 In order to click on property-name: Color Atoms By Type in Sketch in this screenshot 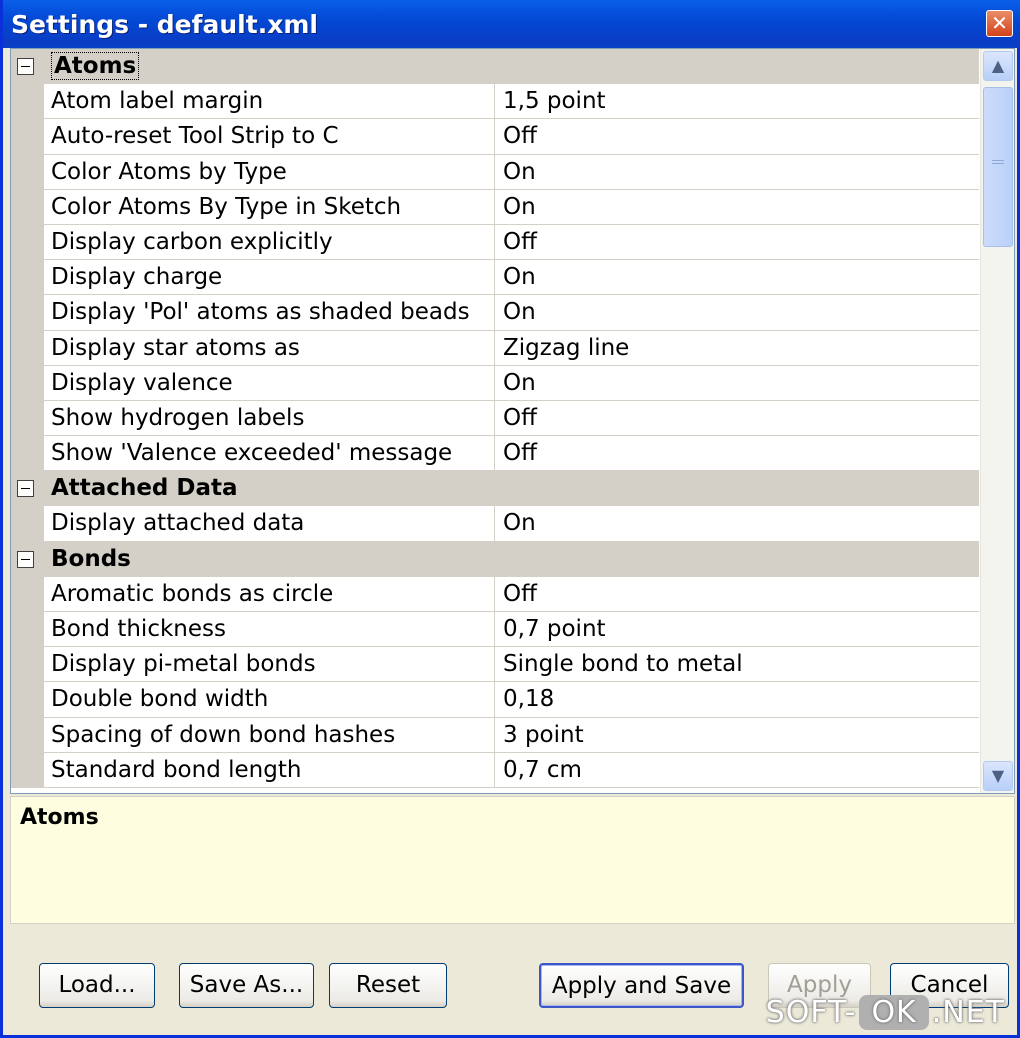, I will do `click(273, 206)`.